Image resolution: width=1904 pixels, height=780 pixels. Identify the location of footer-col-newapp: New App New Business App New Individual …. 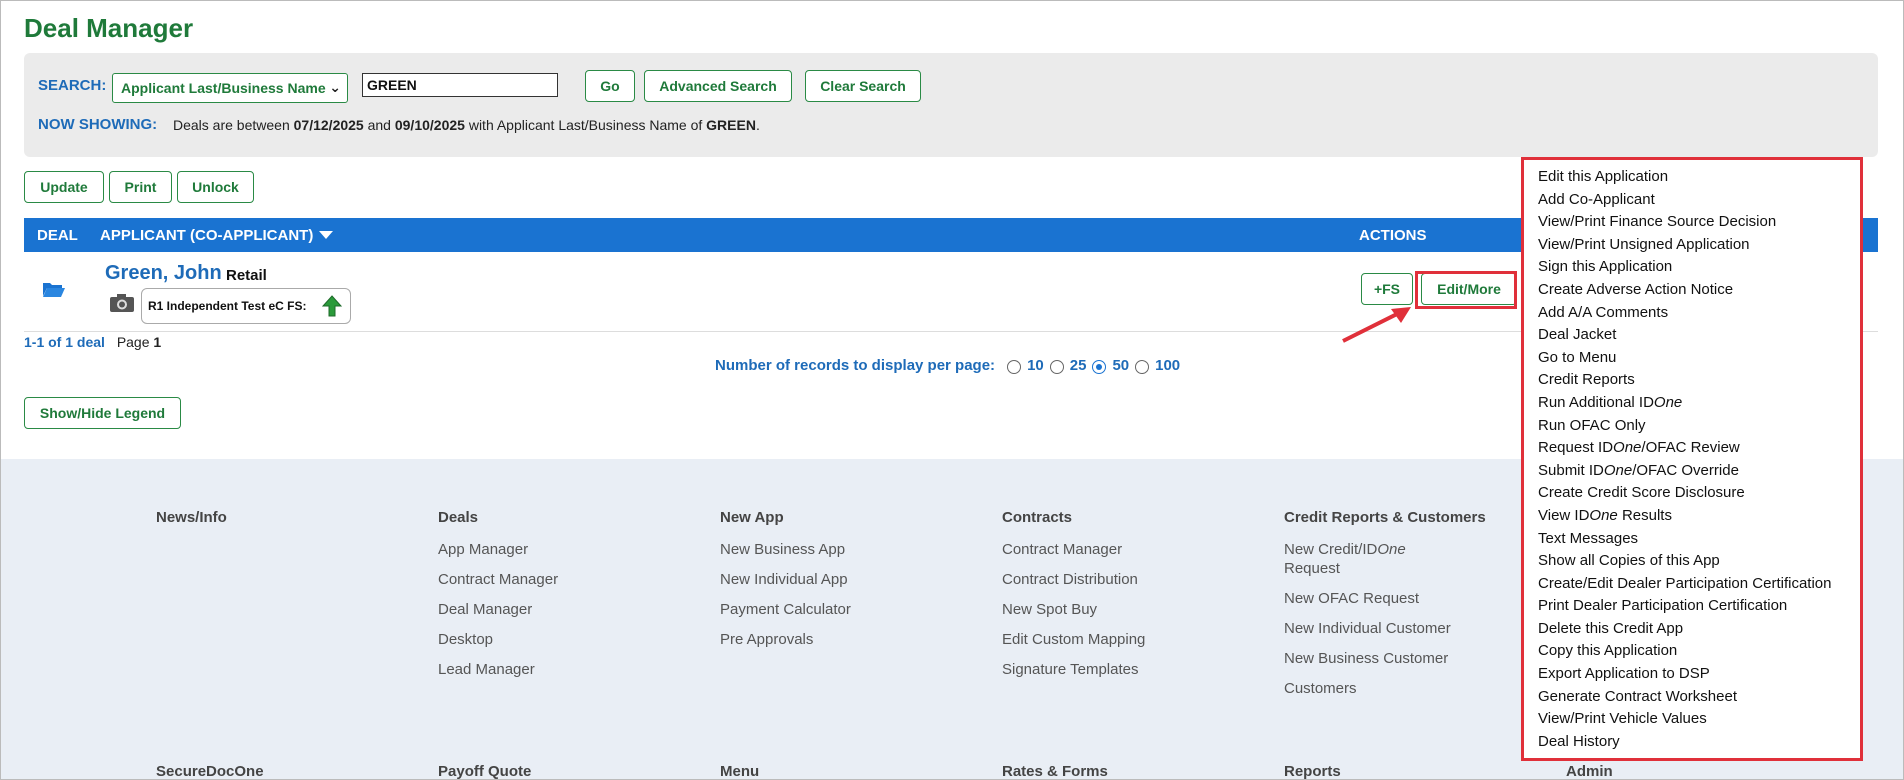
(785, 579).